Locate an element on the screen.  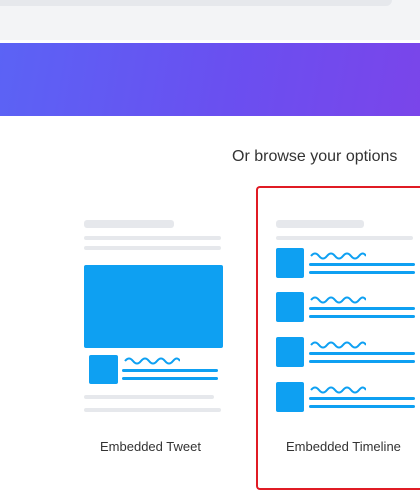
header-banner is located at coordinates (210, 79).